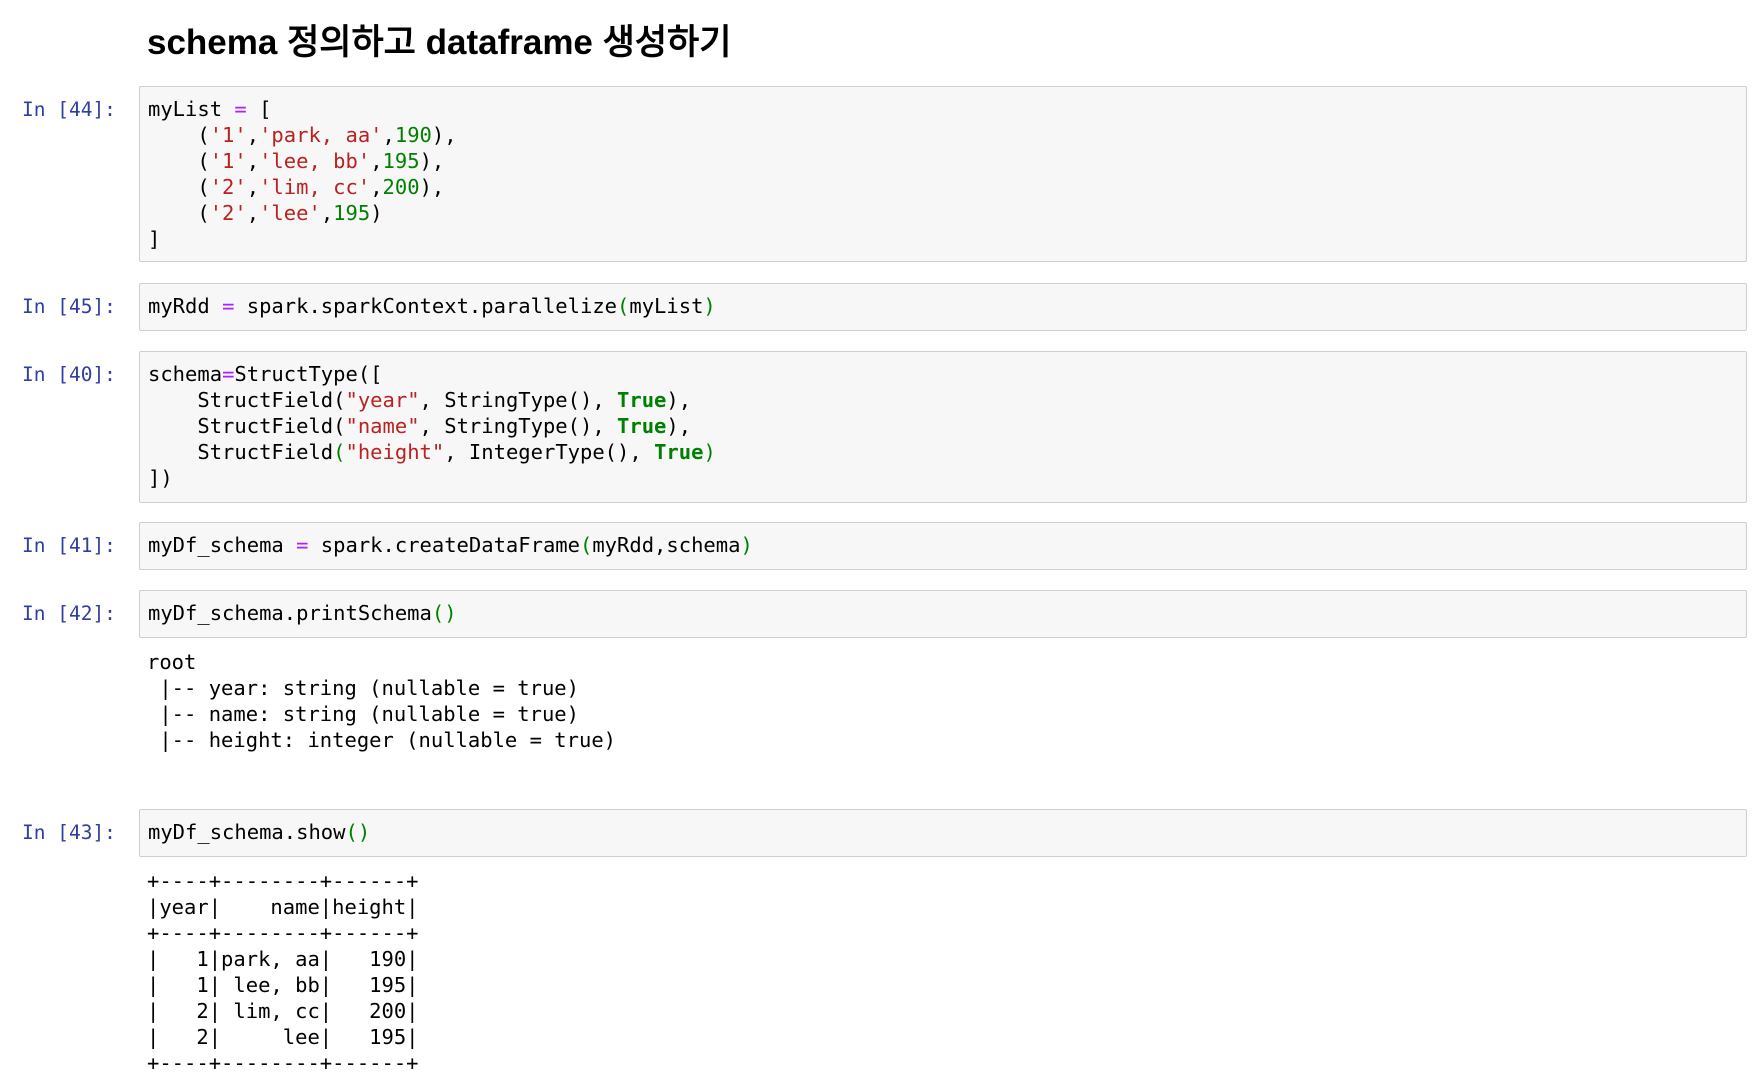 This screenshot has width=1758, height=1084. What do you see at coordinates (185, 374) in the screenshot?
I see `code-token: schema` at bounding box center [185, 374].